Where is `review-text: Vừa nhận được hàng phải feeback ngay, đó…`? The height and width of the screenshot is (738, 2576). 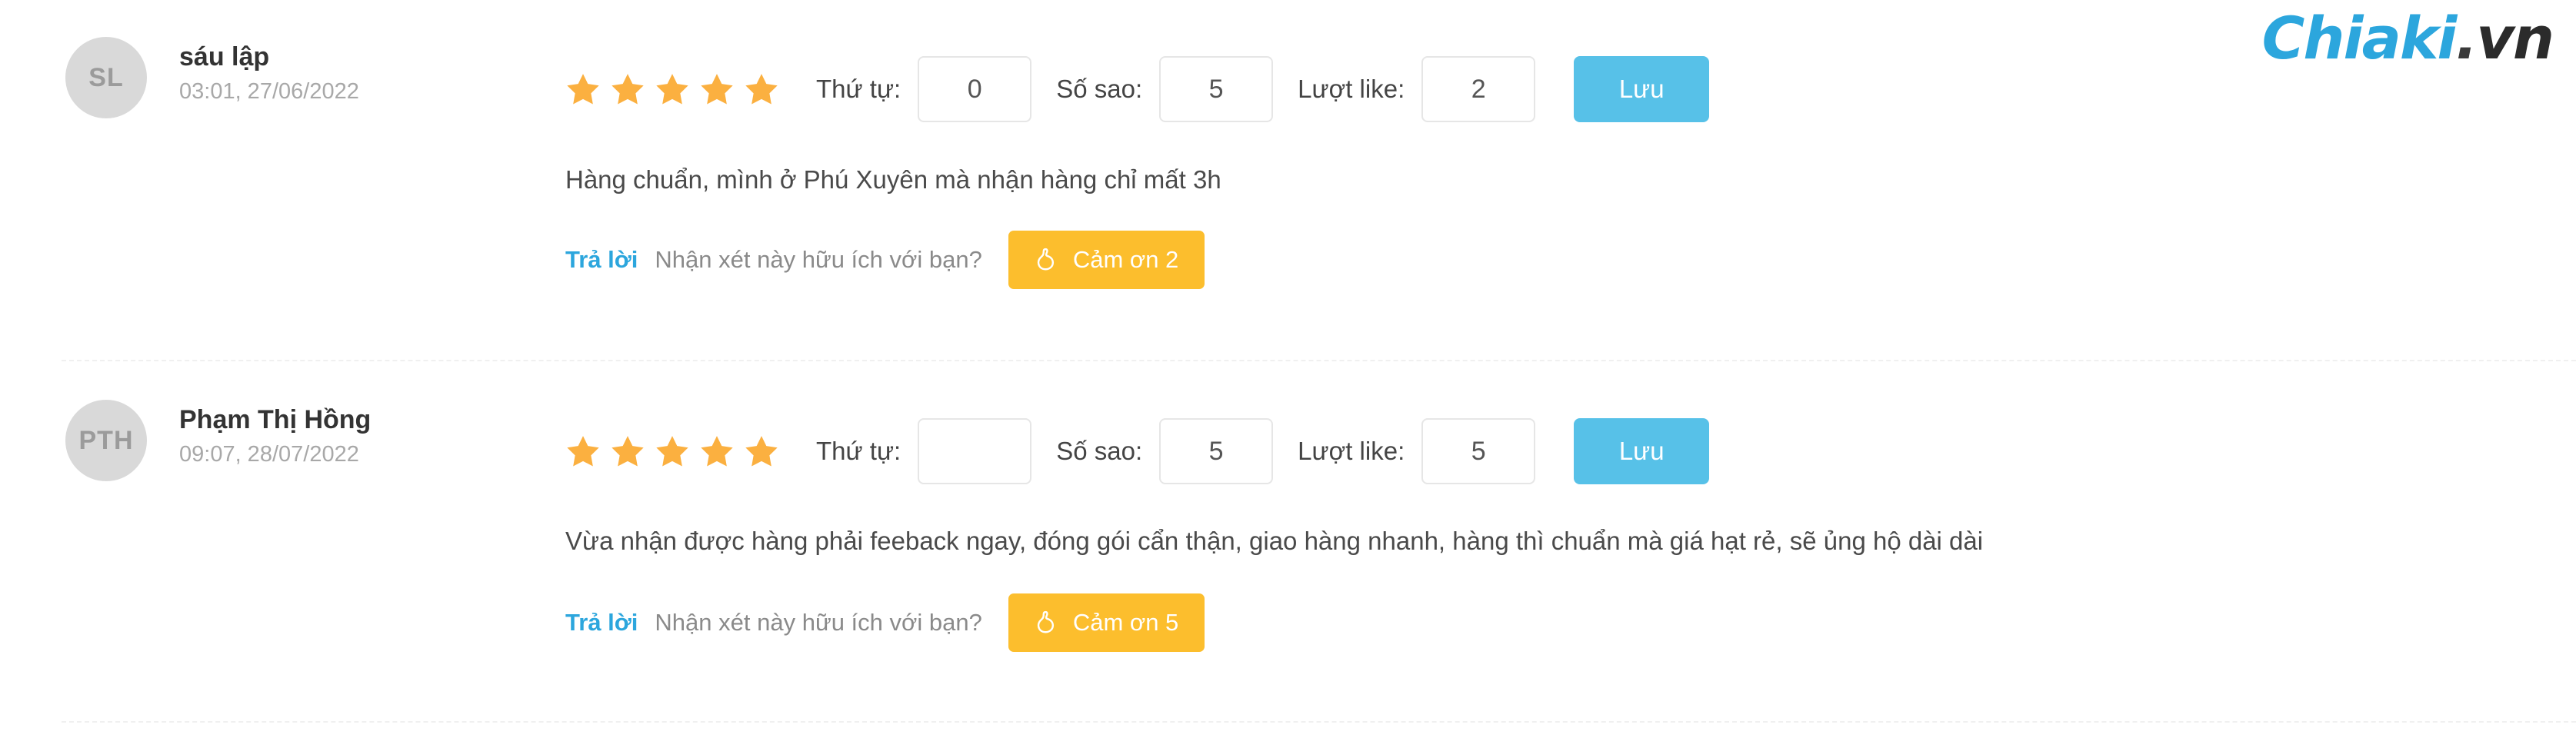 review-text: Vừa nhận được hàng phải feeback ngay, đó… is located at coordinates (1274, 541).